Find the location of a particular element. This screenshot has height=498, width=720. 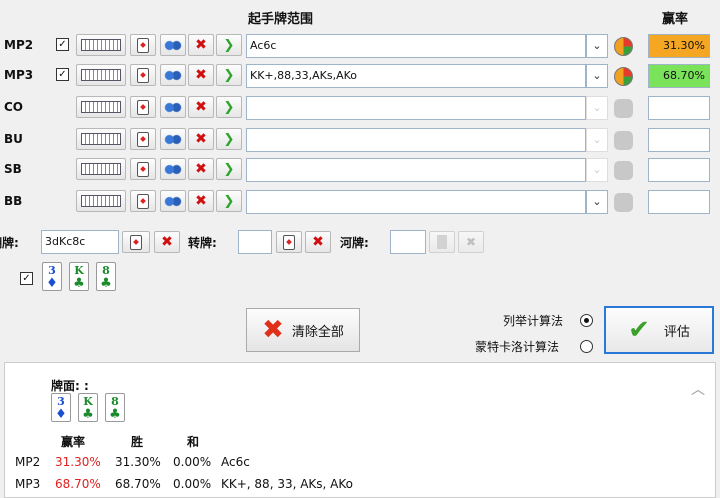

board-checkbox: ✓ is located at coordinates (26, 278).